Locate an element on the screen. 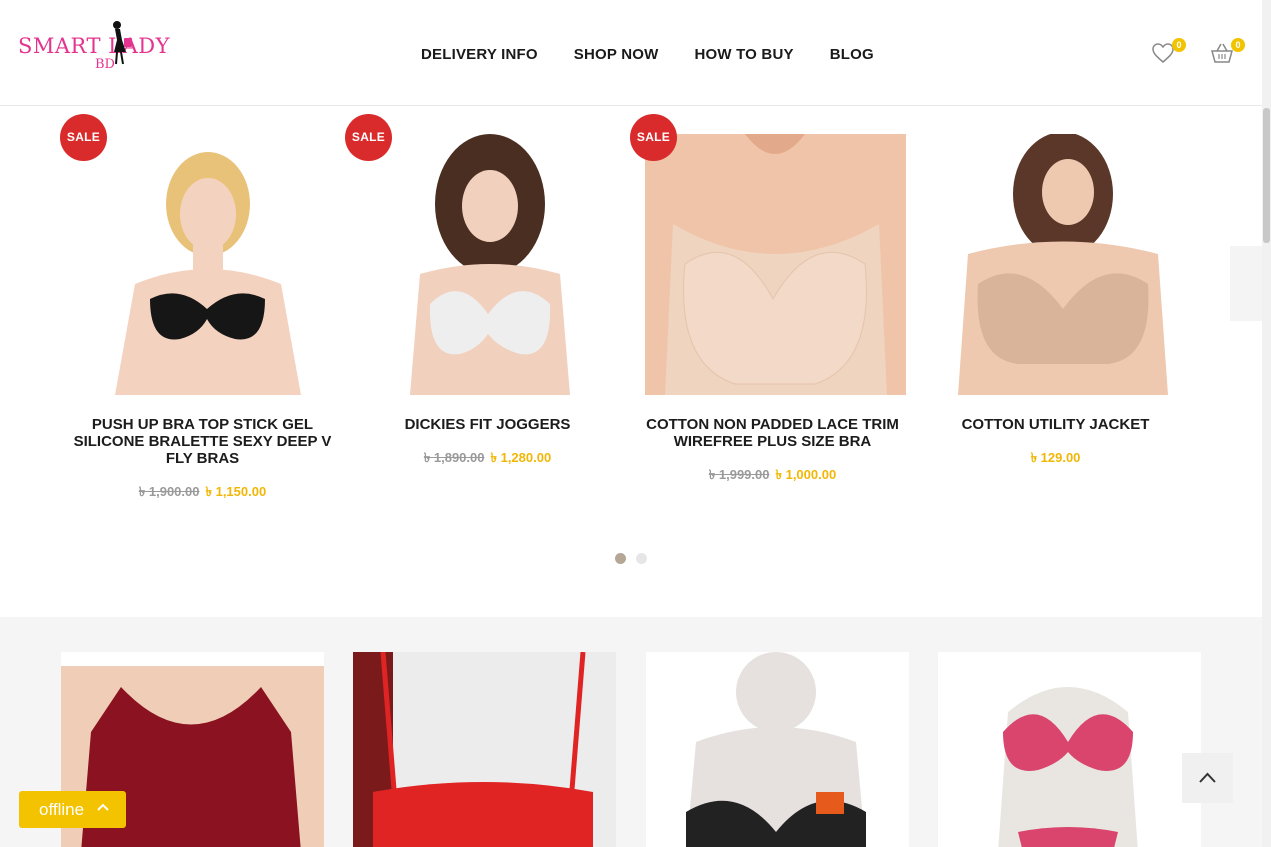 The height and width of the screenshot is (847, 1271). product-price: ৳ 1,999.00 ৳ 1,000.00 is located at coordinates (772, 476).